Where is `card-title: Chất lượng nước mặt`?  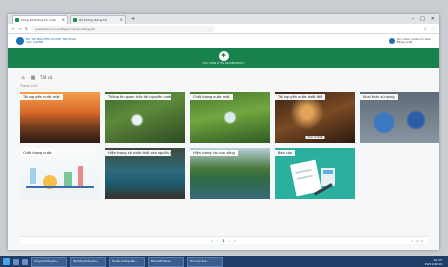 card-title: Chất lượng nước mặt is located at coordinates (211, 97).